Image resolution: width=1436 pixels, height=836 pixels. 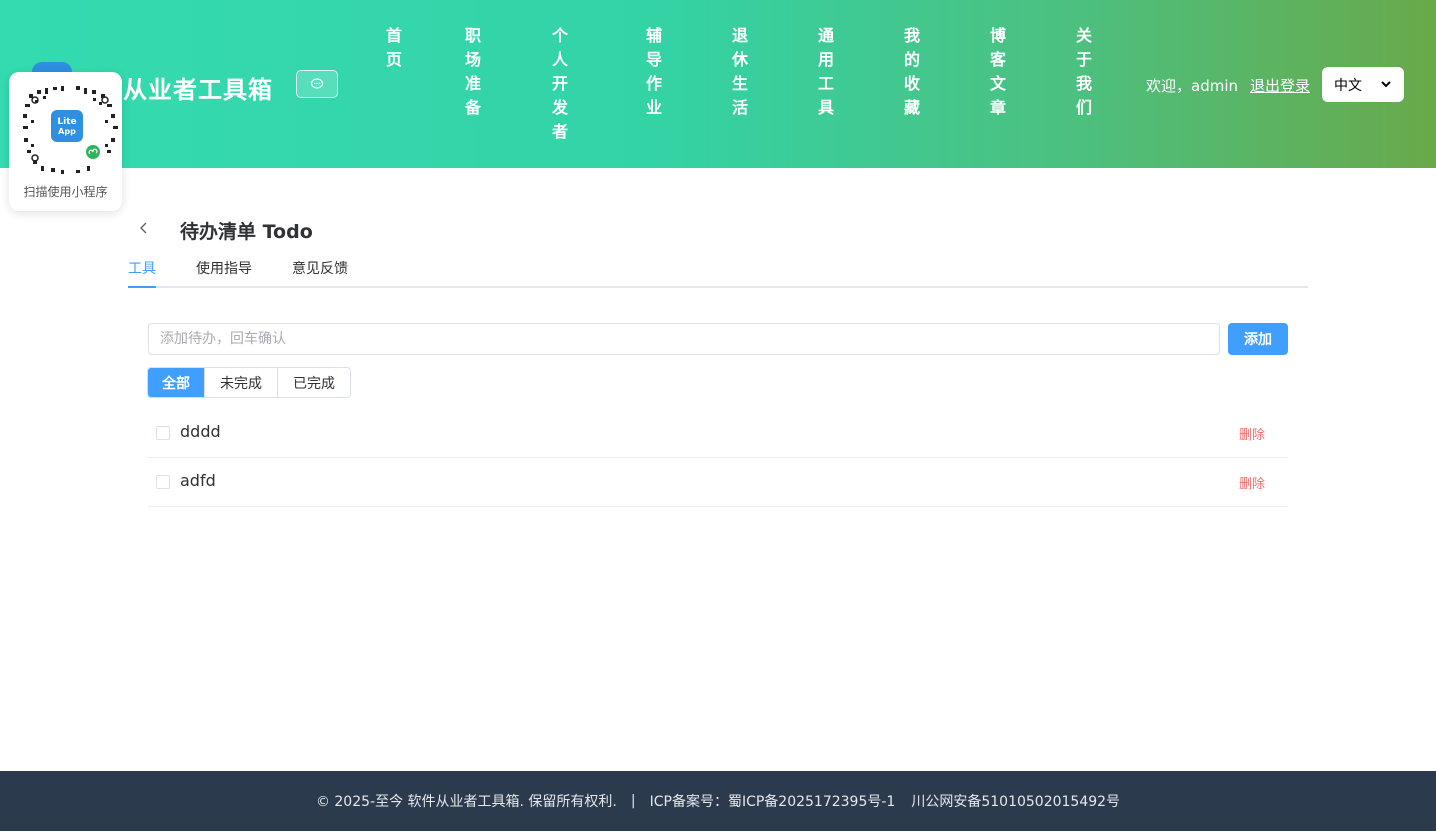 I want to click on tab-tool: 工具, so click(x=142, y=273).